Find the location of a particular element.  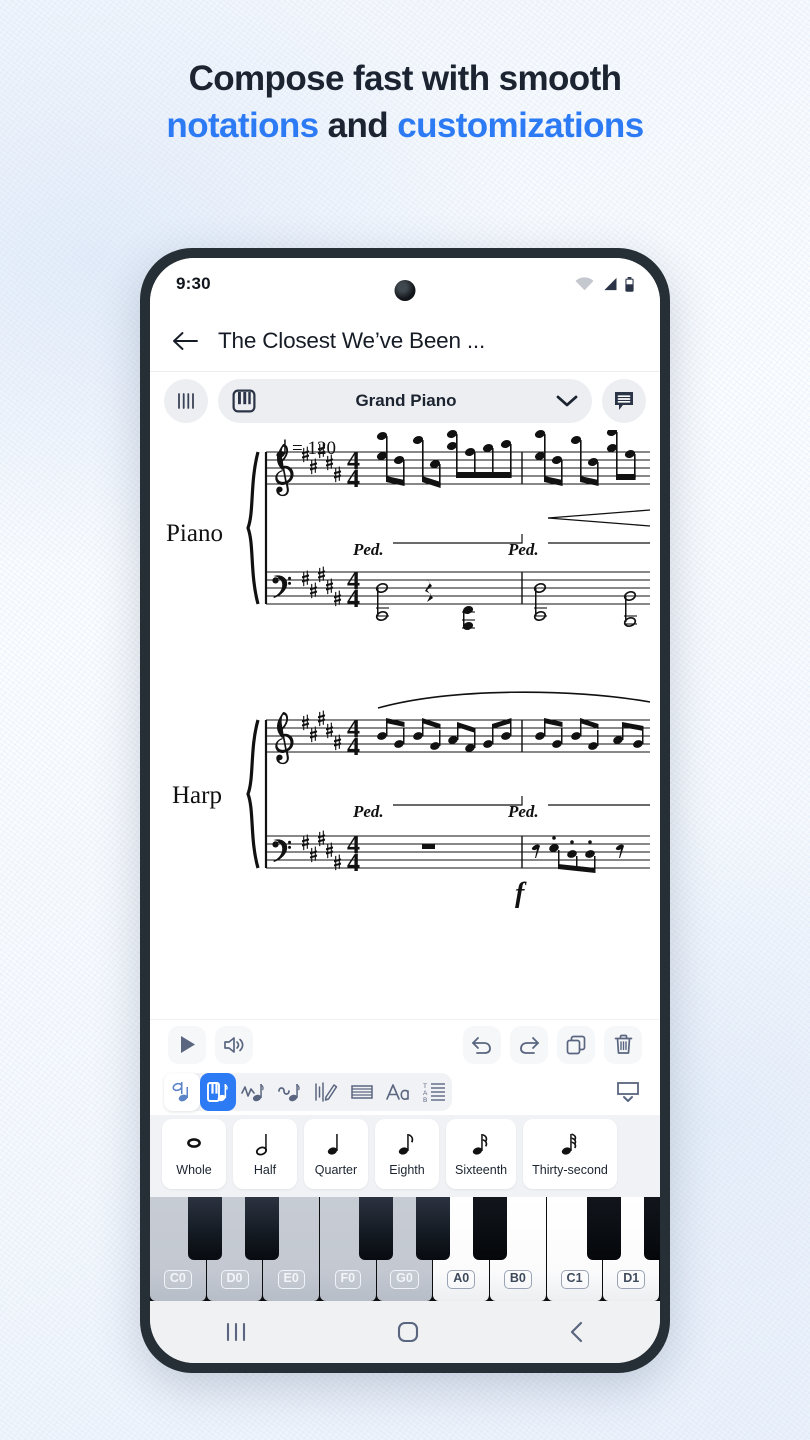

cellular-signal-icon is located at coordinates (610, 284).